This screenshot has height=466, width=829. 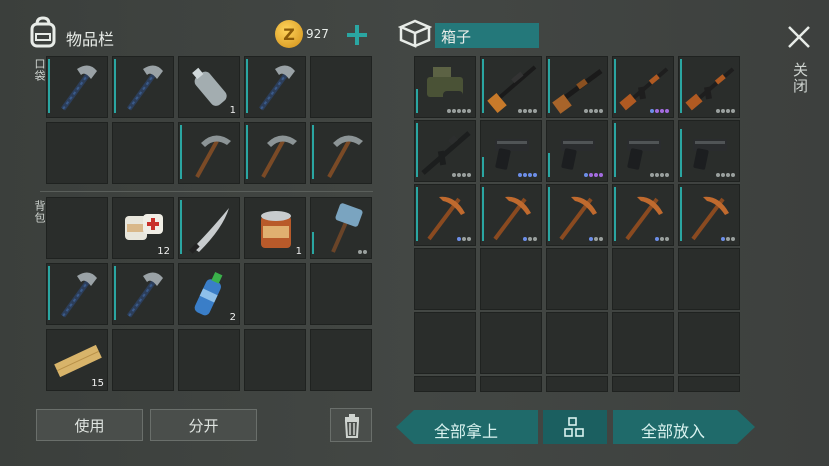 What do you see at coordinates (209, 231) in the screenshot?
I see `machete-icon` at bounding box center [209, 231].